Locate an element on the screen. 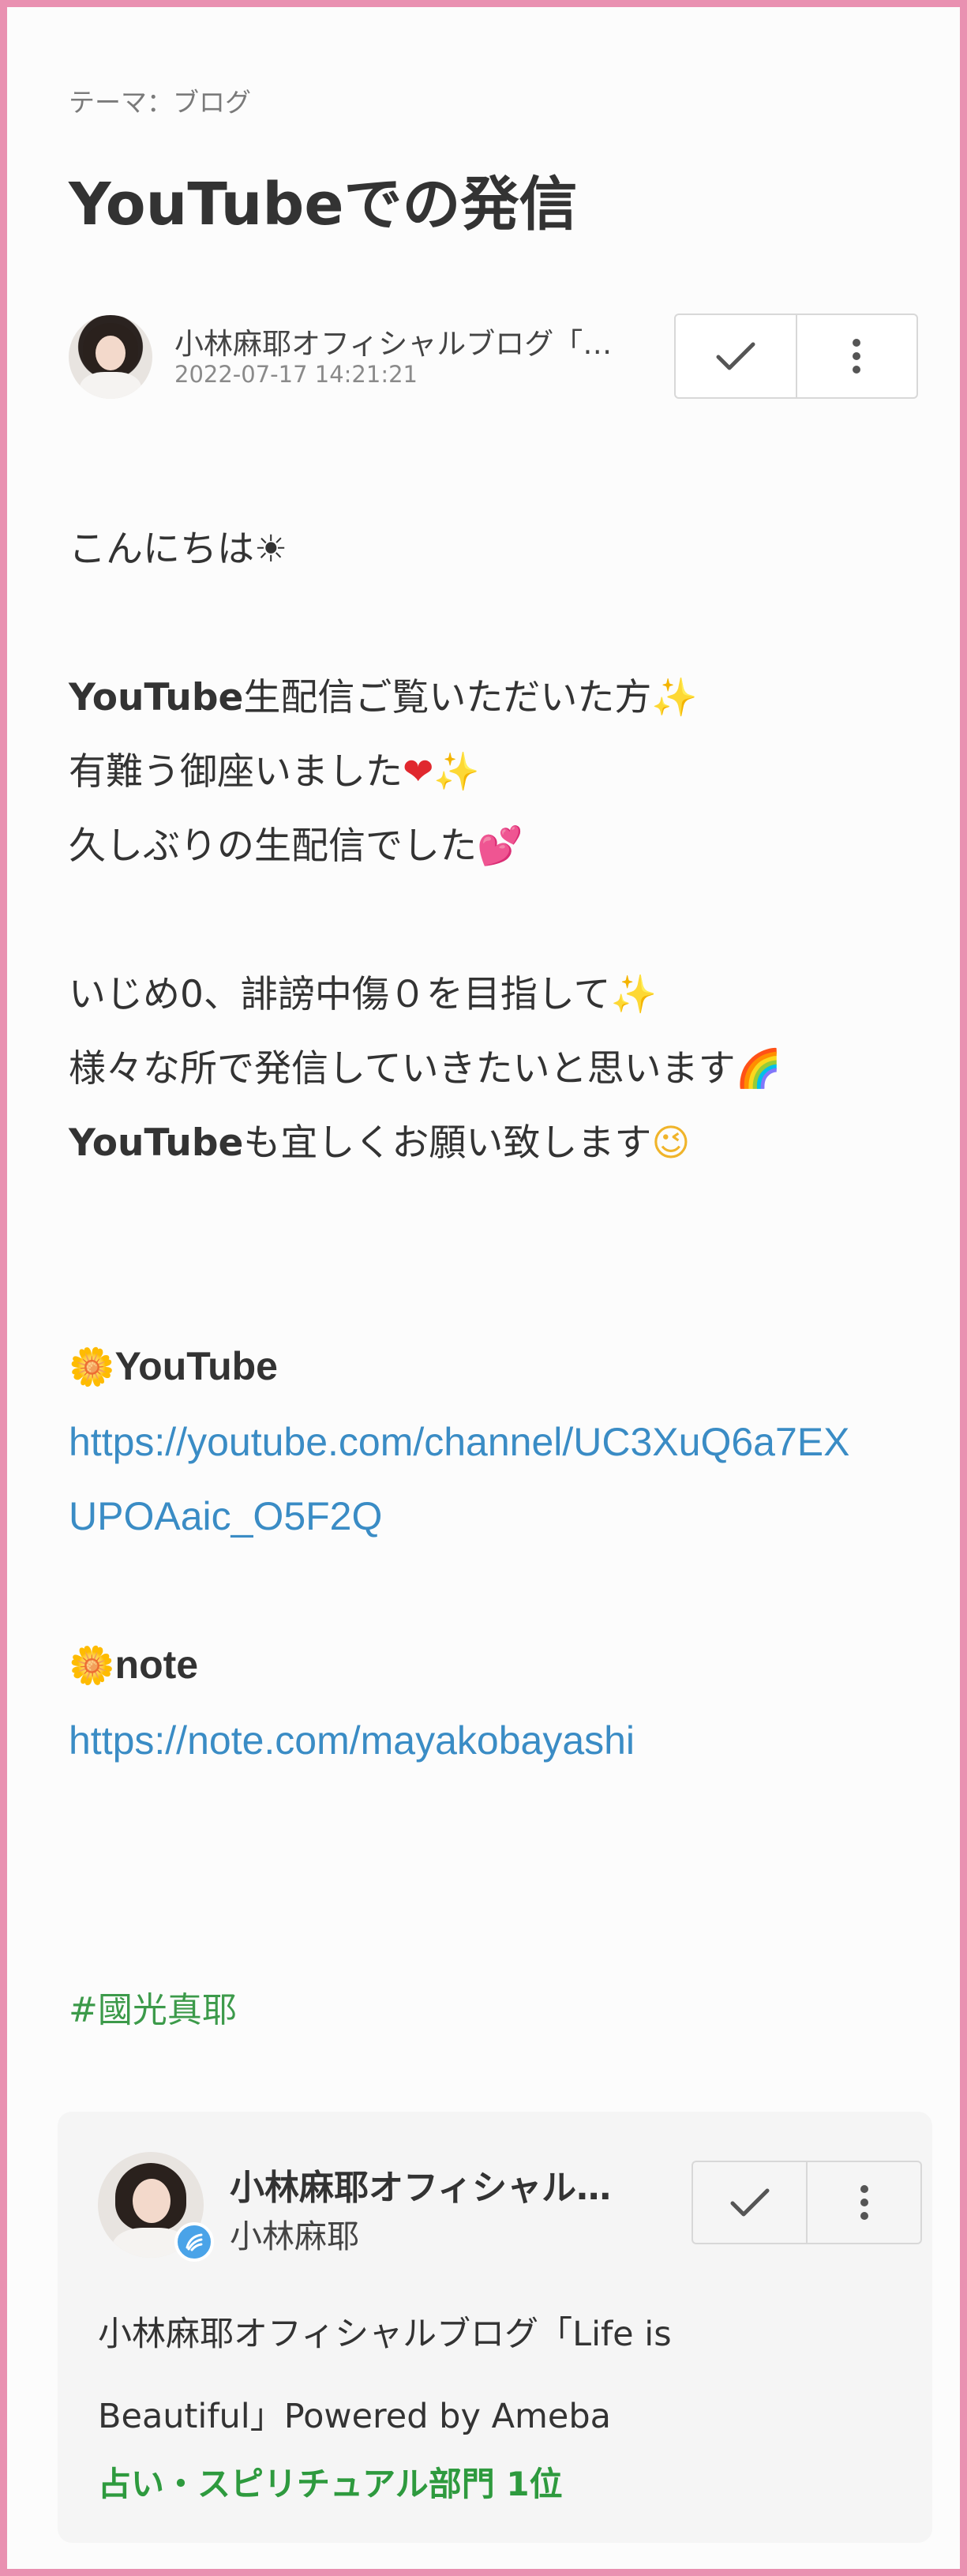 This screenshot has width=967, height=2576. body-line: いじめ0、誹謗中傷０を目指して✨ is located at coordinates (363, 994).